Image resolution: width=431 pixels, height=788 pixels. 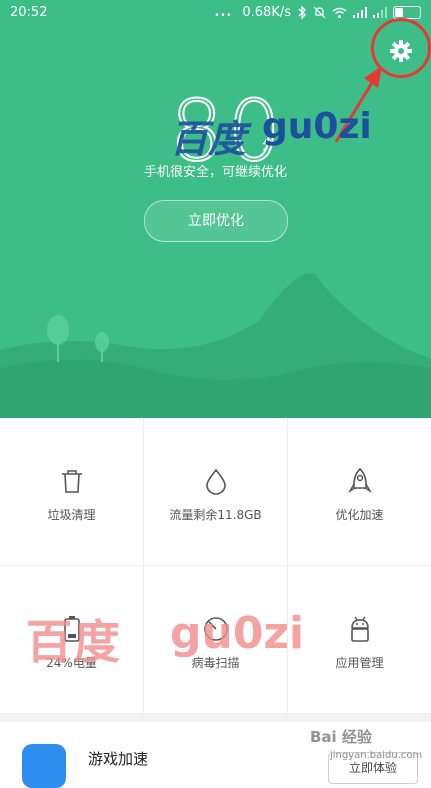 I want to click on status-indicators: ... 0.68K/s, so click(x=318, y=12).